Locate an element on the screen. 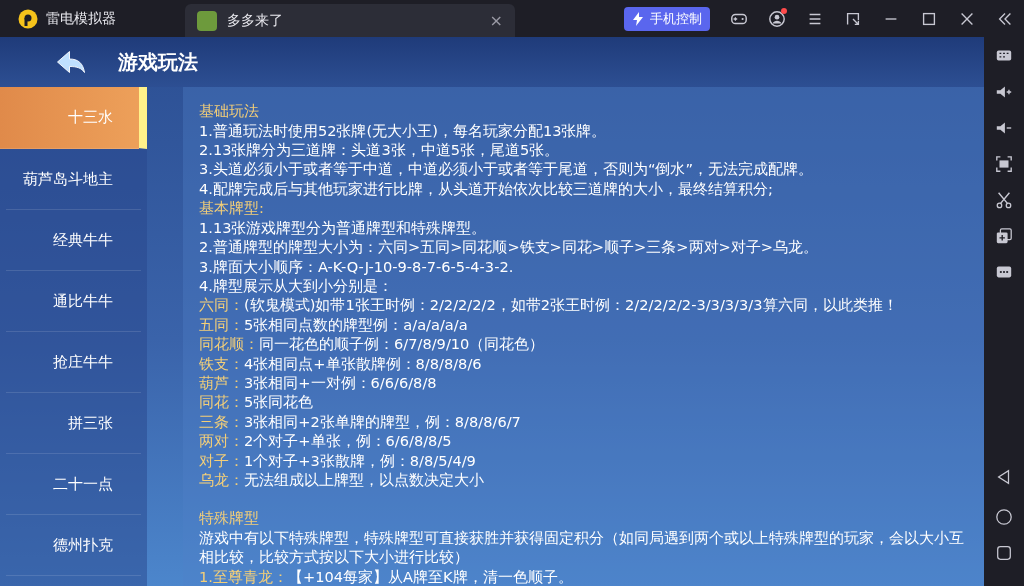 The image size is (1024, 586). user-icon is located at coordinates (777, 18).